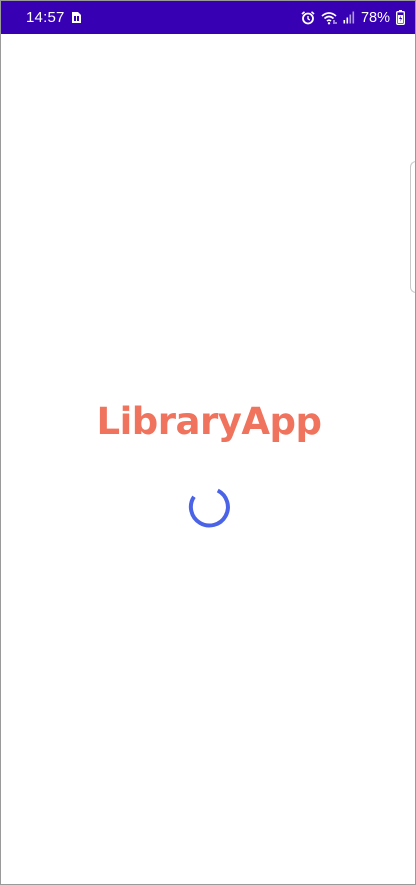 The height and width of the screenshot is (885, 416). Describe the element at coordinates (412, 227) in the screenshot. I see `edge-panel-handle` at that location.